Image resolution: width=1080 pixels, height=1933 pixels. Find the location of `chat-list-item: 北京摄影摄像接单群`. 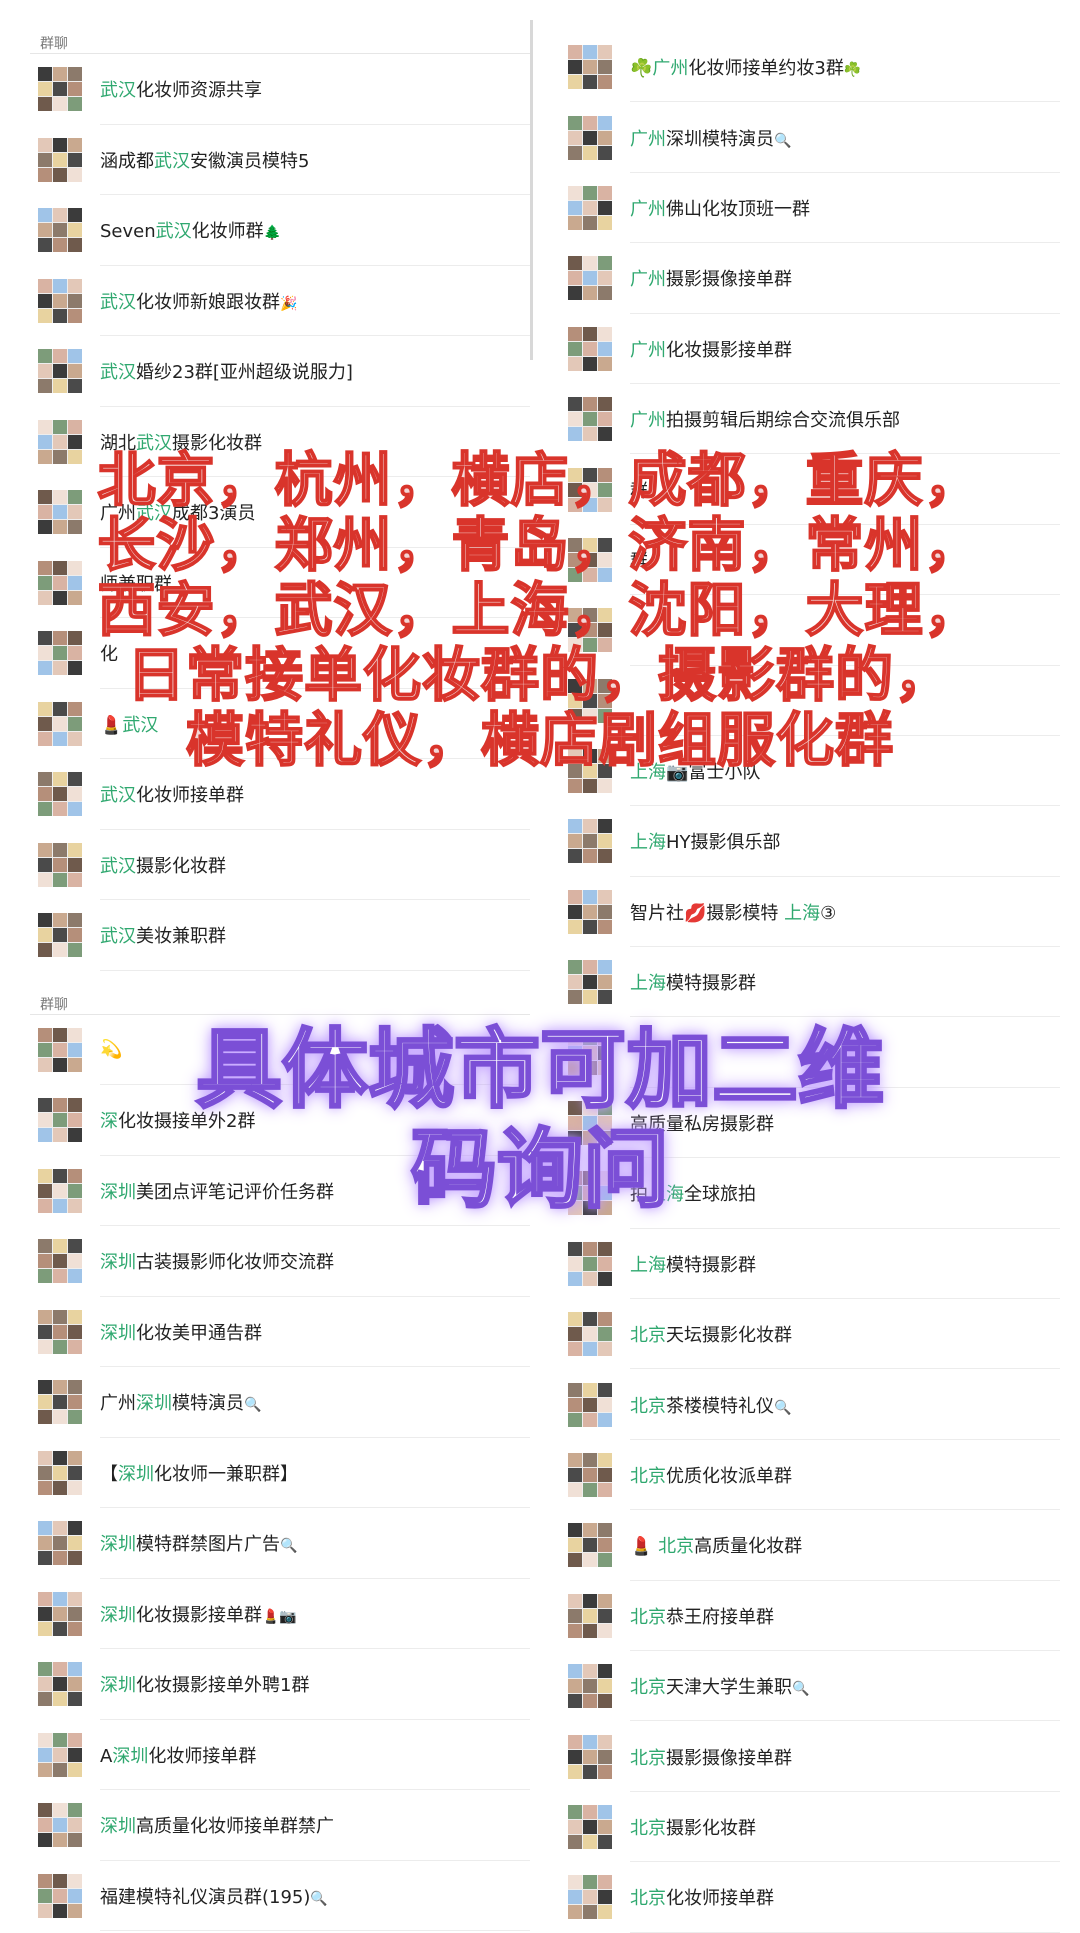

chat-list-item: 北京摄影摄像接单群 is located at coordinates (810, 1757).